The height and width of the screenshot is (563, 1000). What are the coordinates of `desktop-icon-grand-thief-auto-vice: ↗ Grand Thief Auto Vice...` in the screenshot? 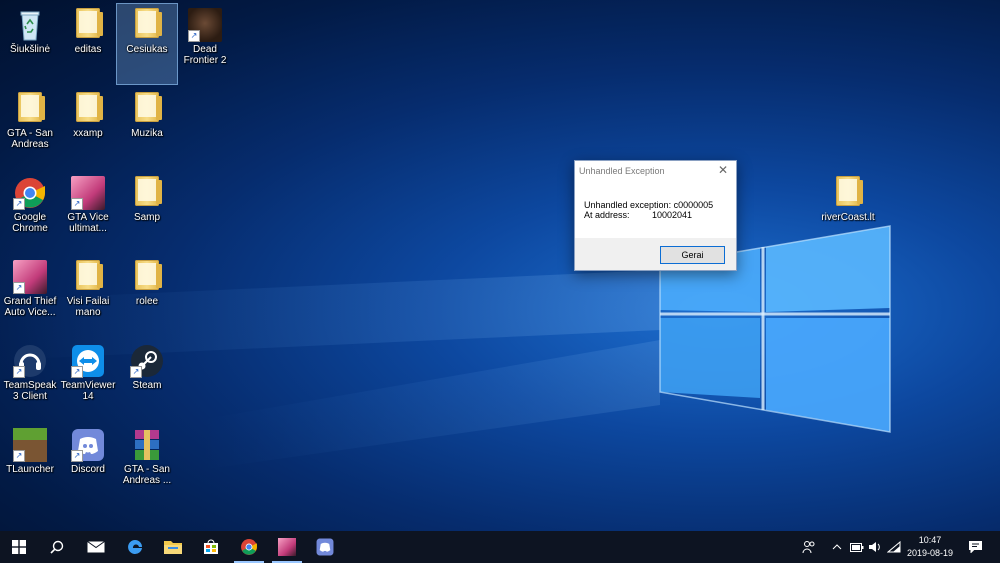 It's located at (30, 296).